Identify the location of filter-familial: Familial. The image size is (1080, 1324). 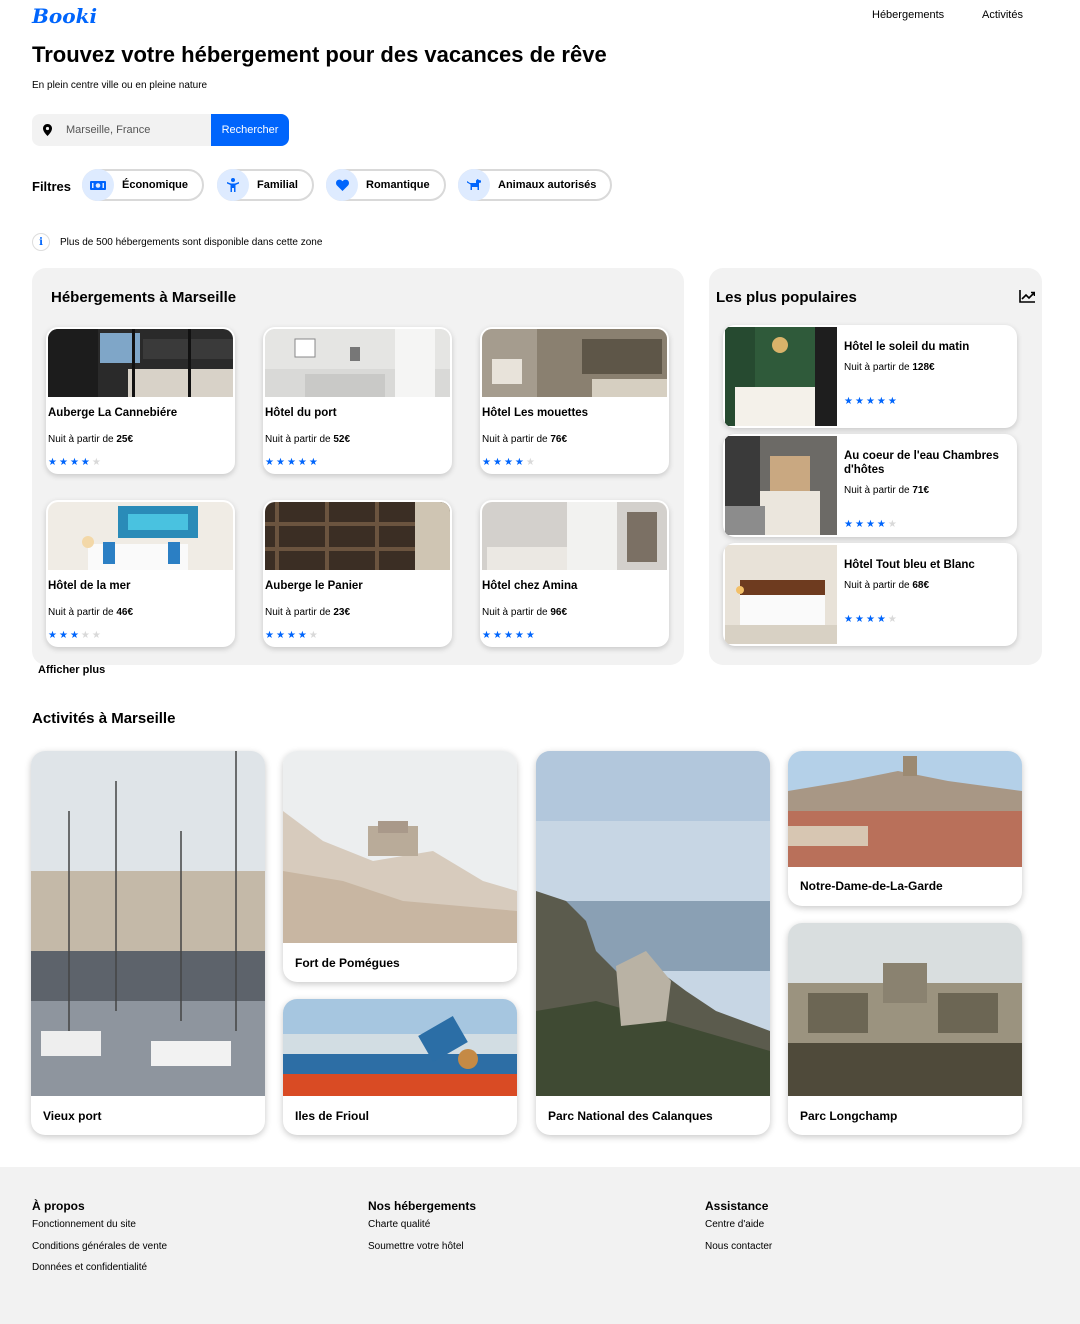
(265, 185).